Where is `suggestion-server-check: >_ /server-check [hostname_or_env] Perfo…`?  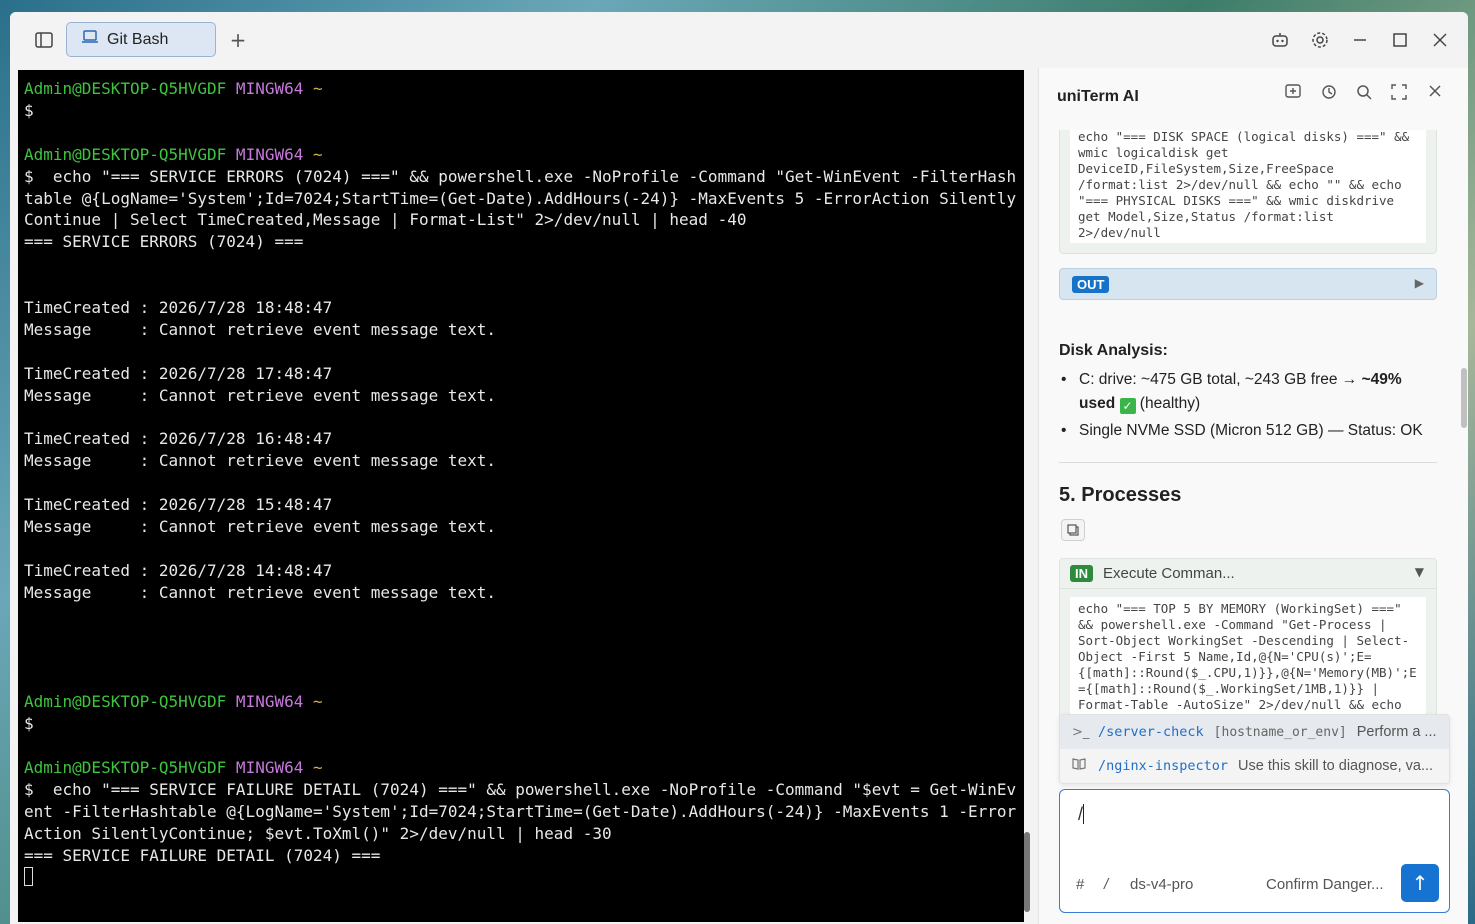
suggestion-server-check: >_ /server-check [hostname_or_env] Perfo… is located at coordinates (1254, 732).